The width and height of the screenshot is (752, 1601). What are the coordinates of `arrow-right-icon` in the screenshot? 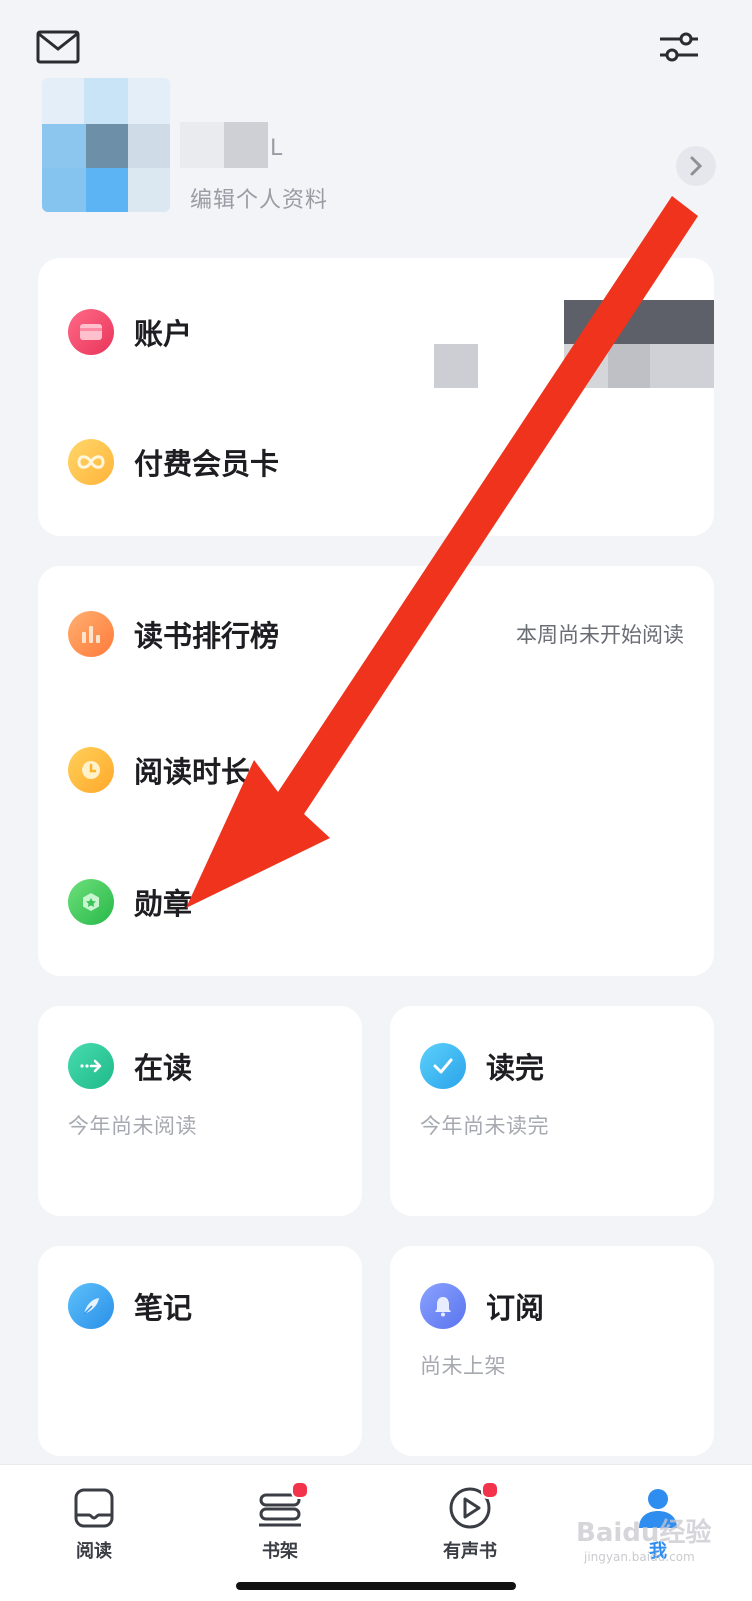 It's located at (91, 1066).